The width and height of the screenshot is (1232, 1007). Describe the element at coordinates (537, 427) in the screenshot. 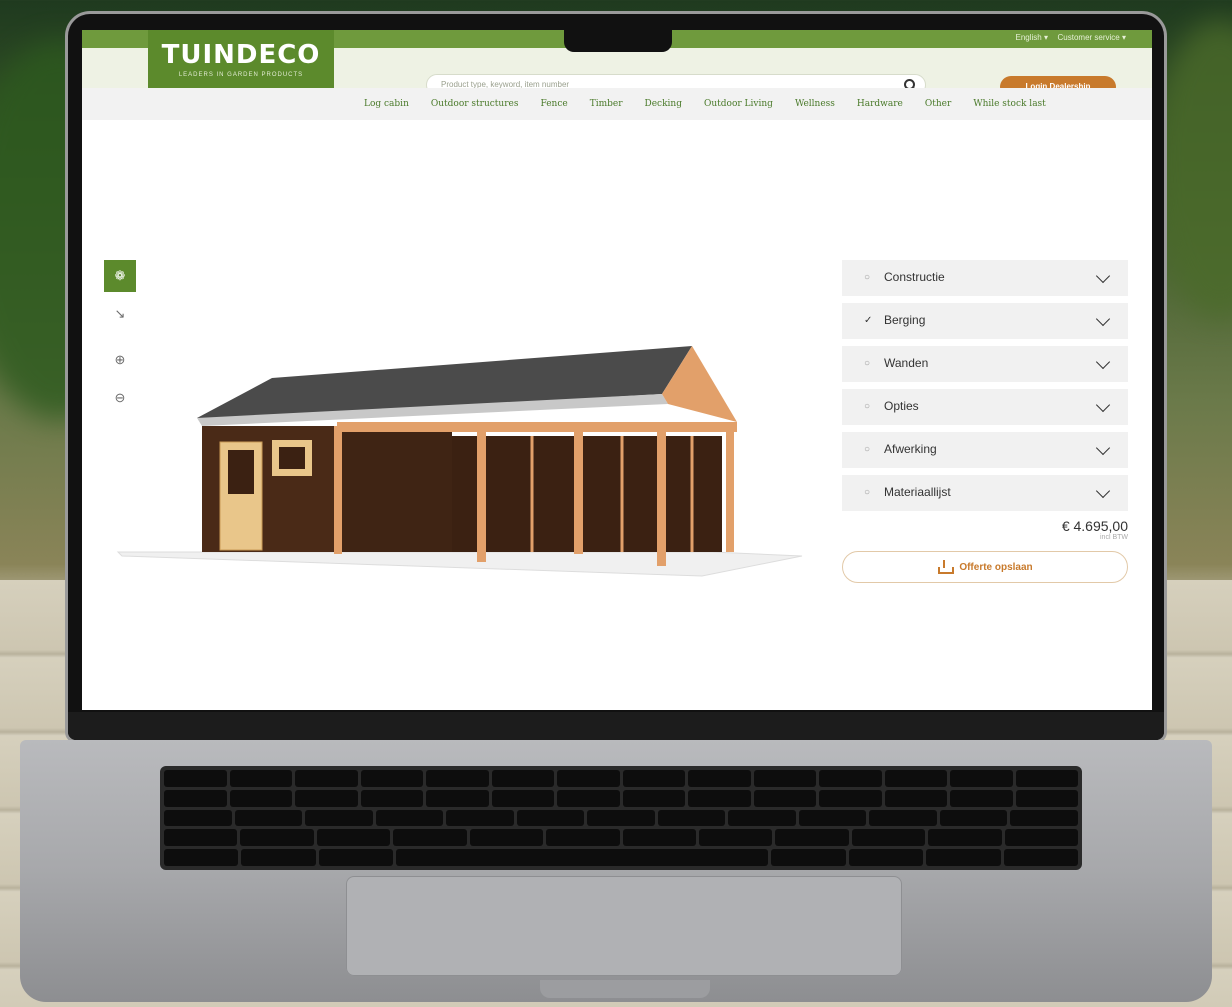

I see `front-beam` at that location.